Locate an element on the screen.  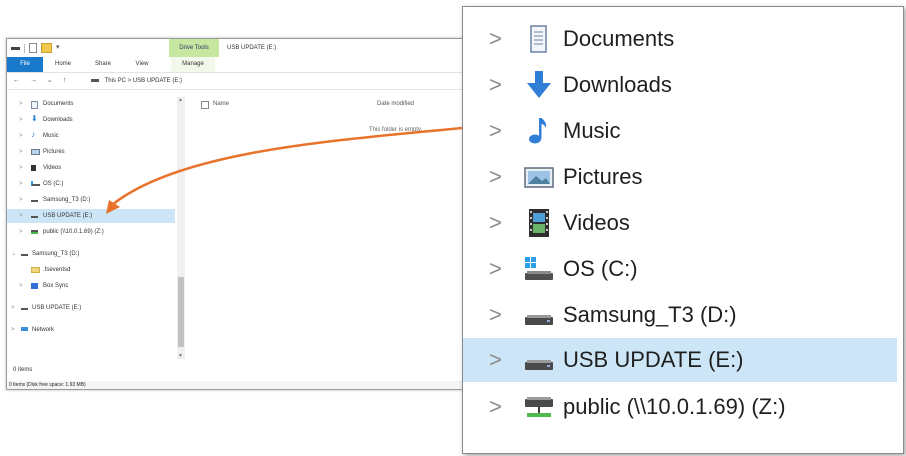
breadcrumb: This PC > USB UPDATE (E:) is located at coordinates (136, 81).